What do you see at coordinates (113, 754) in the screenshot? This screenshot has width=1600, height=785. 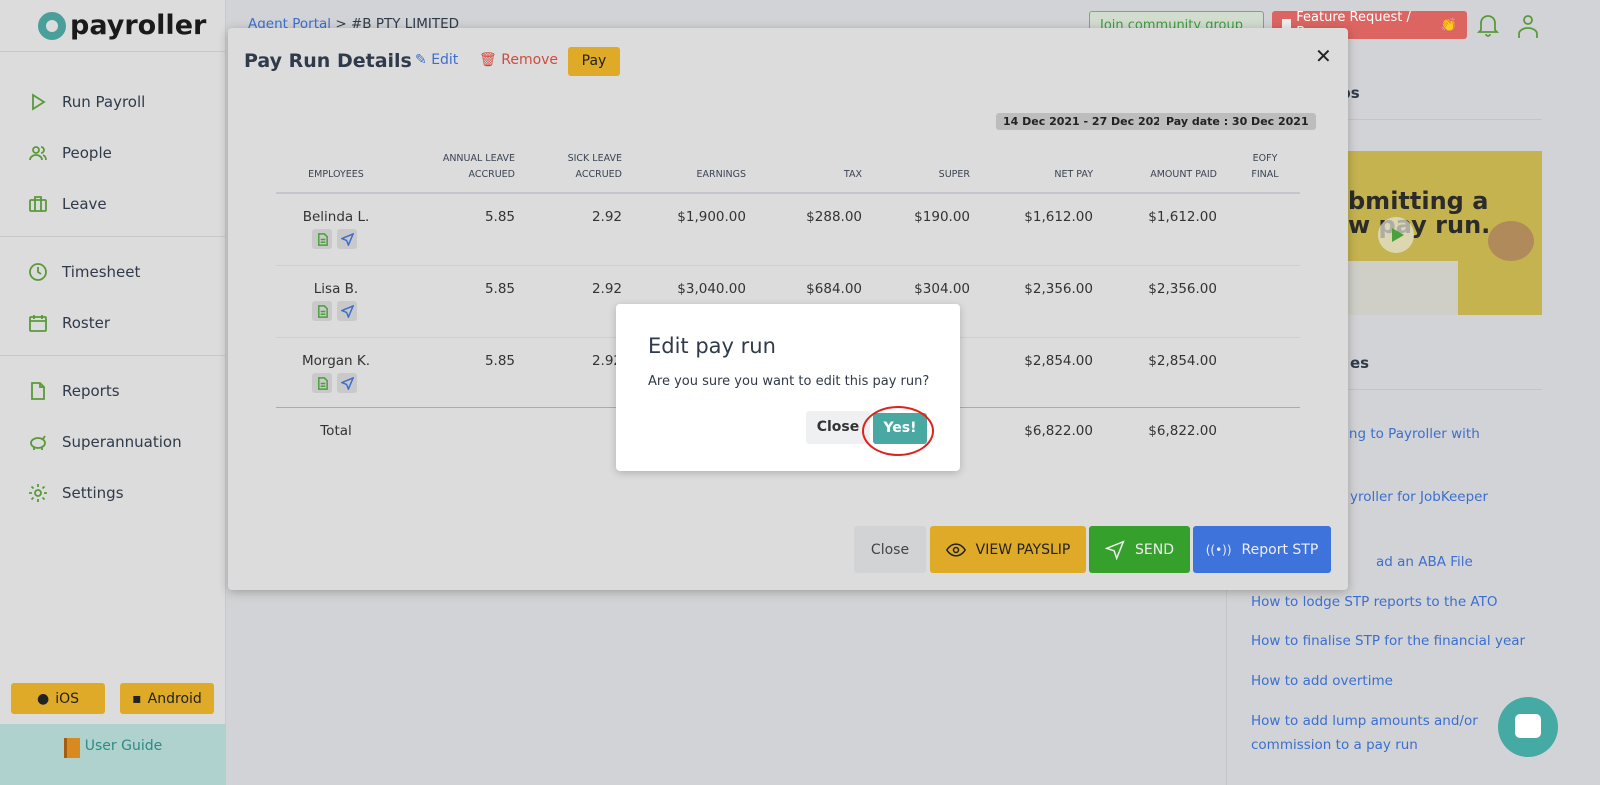 I see `user-guide-link: User Guide` at bounding box center [113, 754].